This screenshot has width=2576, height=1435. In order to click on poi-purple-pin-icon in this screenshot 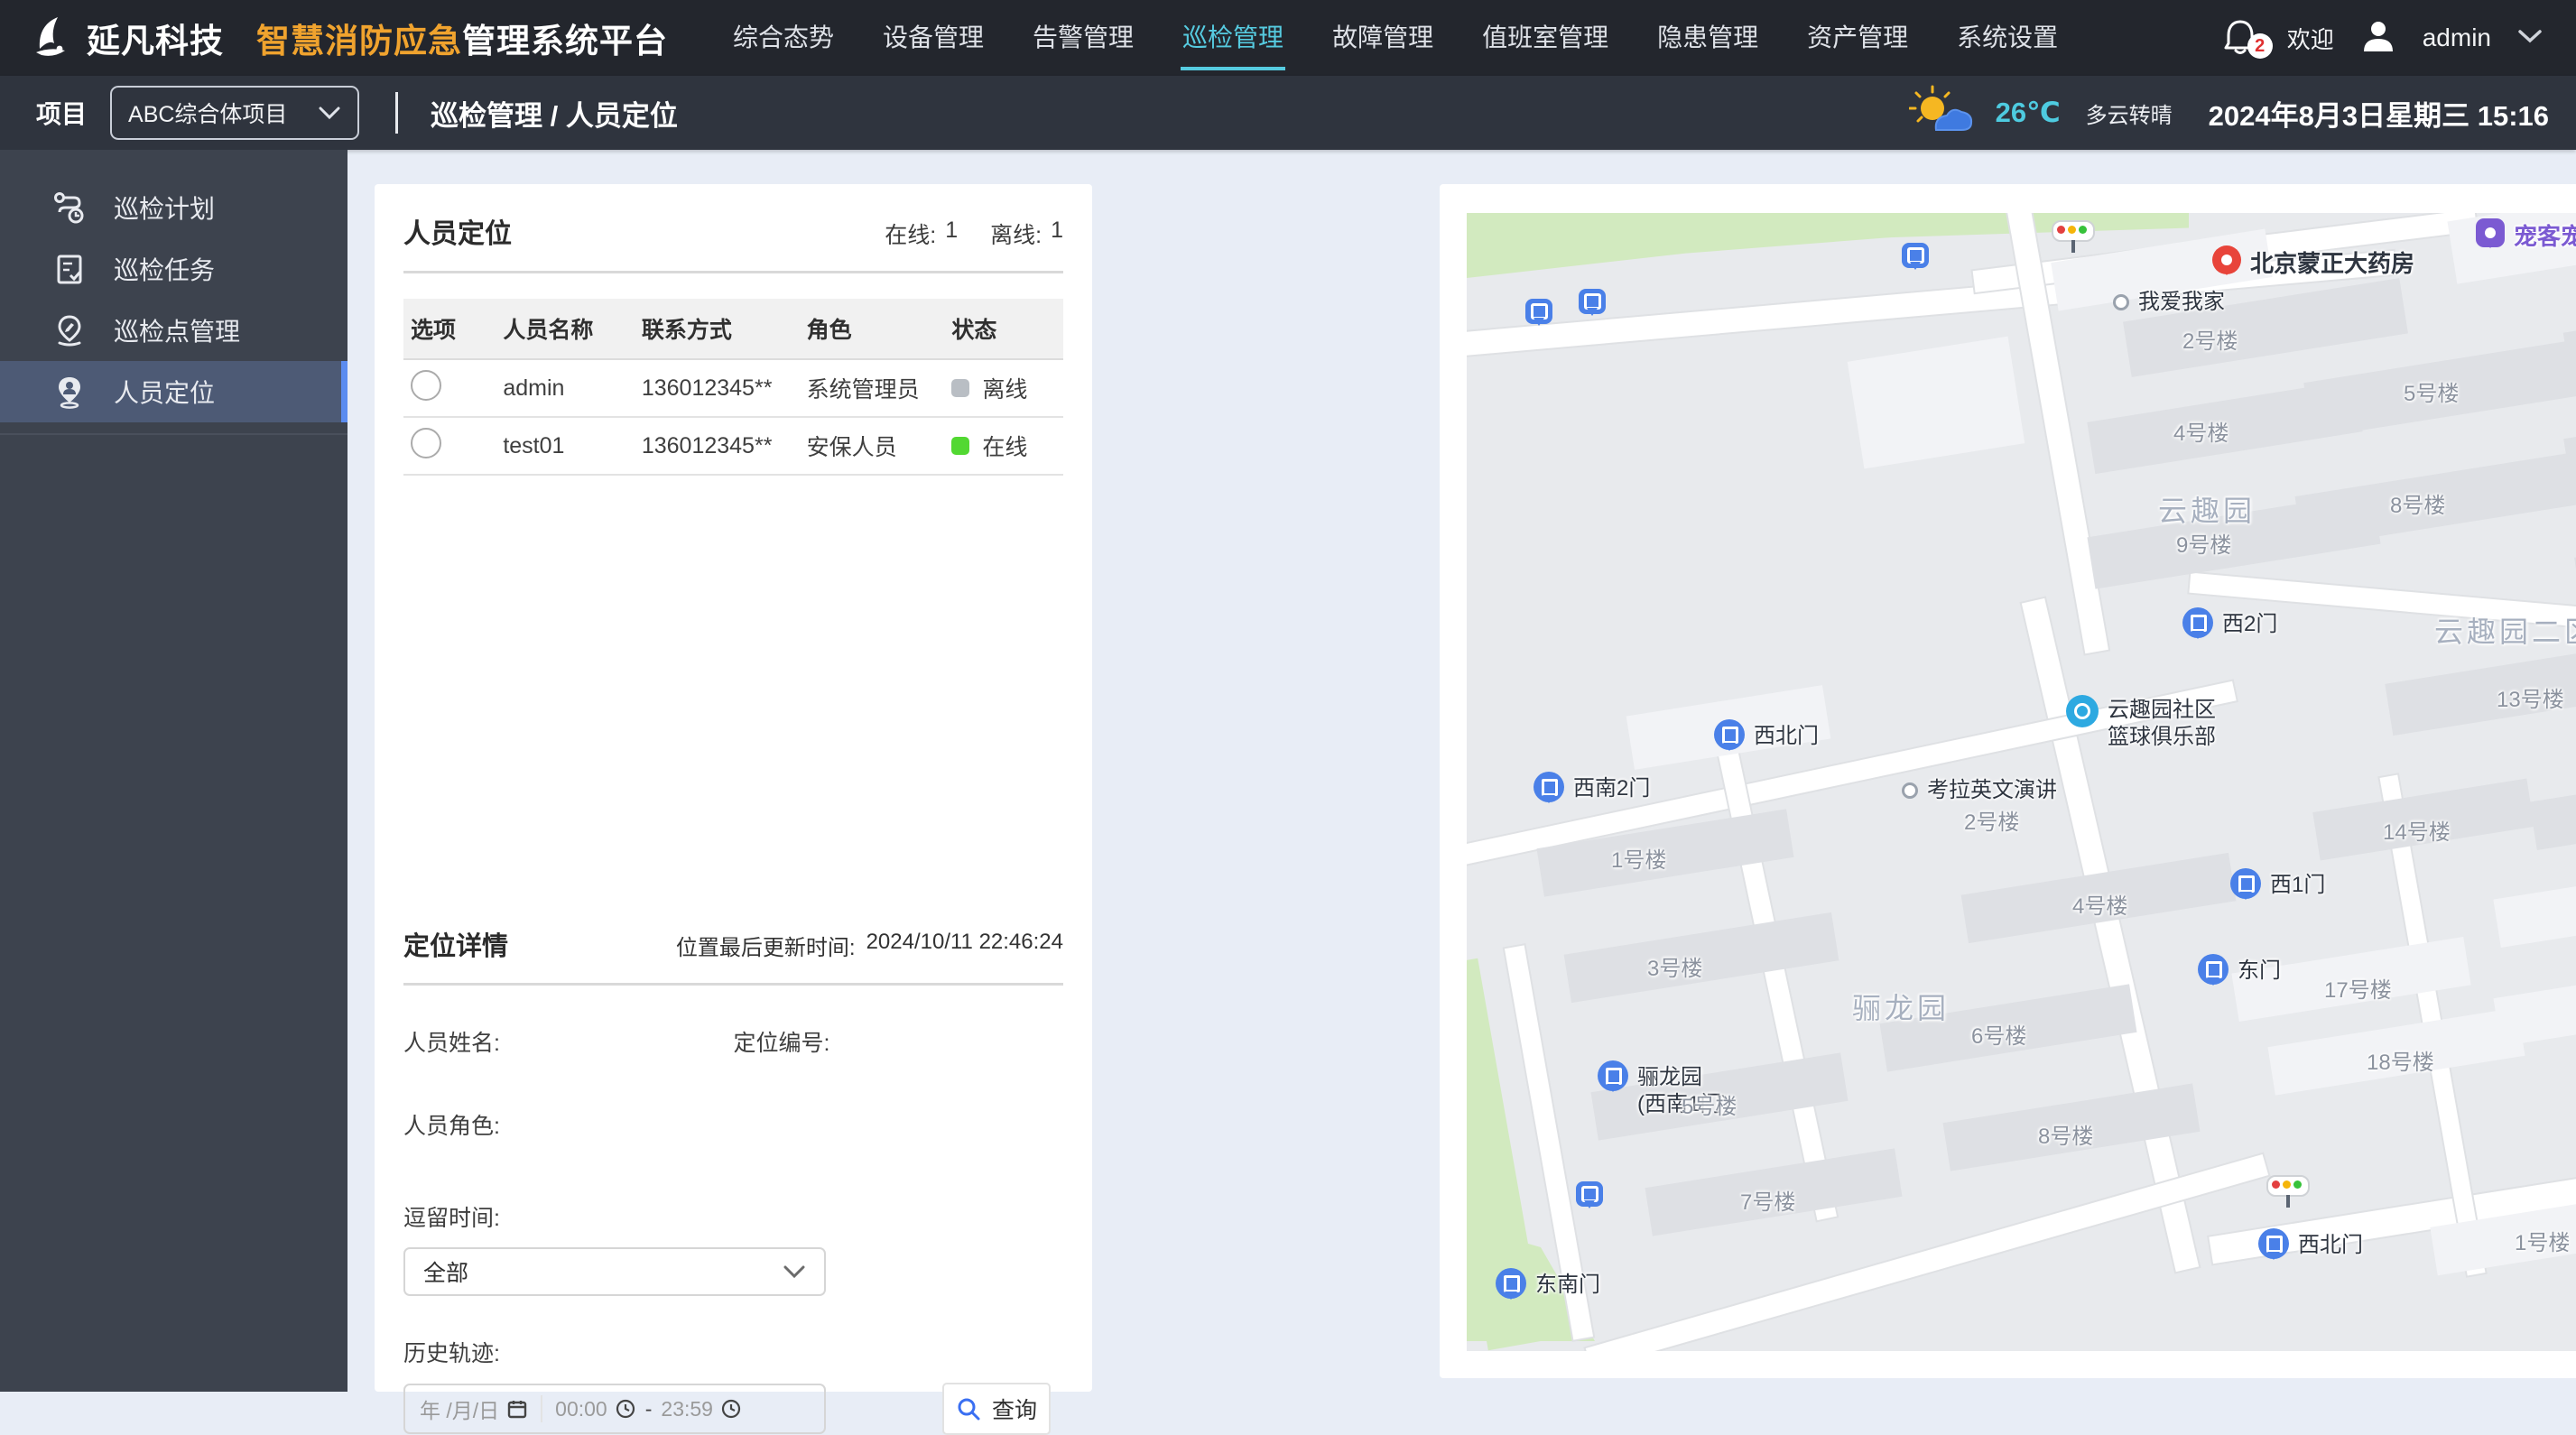, I will do `click(2490, 233)`.